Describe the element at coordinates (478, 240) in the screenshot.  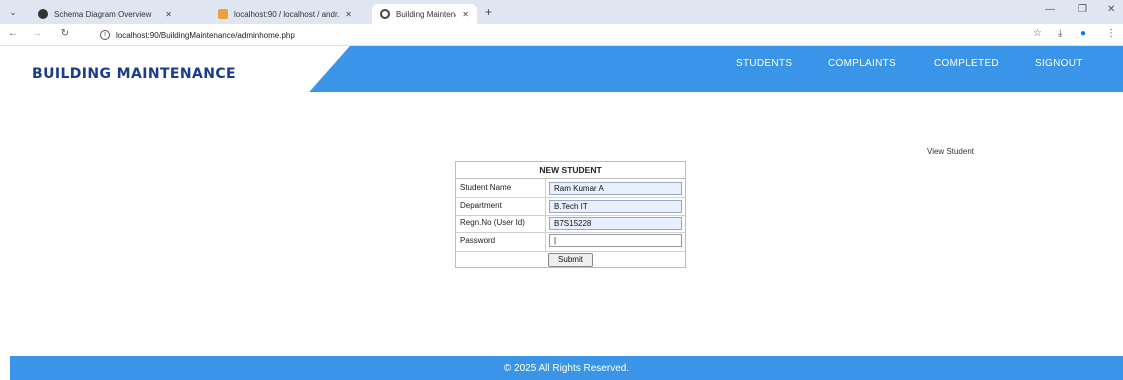
I see `password-label: Password` at that location.